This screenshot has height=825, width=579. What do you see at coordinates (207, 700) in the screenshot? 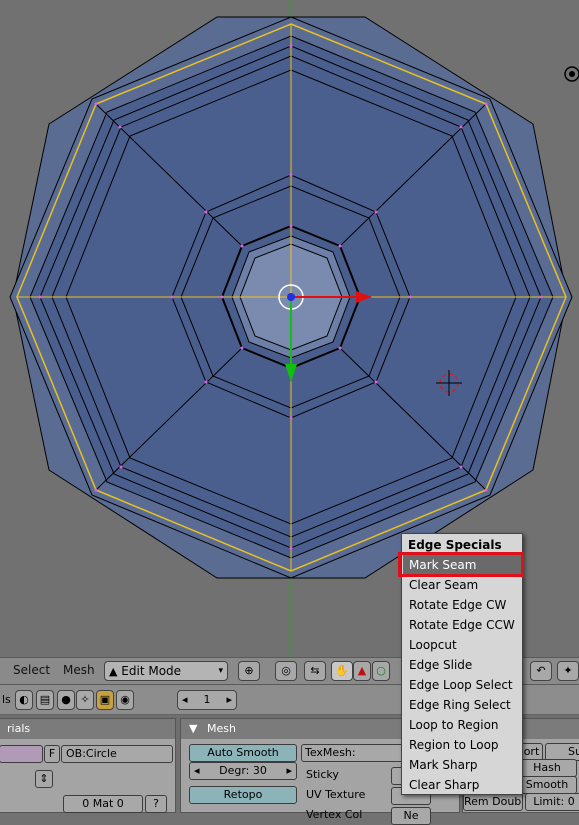
I see `frame-field: ◂ 1 ▸` at bounding box center [207, 700].